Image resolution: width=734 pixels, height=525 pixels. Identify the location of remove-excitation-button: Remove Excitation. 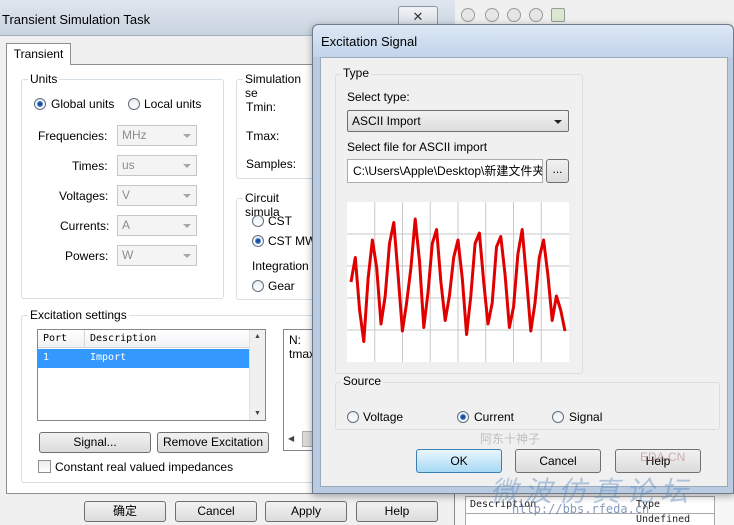
(213, 442).